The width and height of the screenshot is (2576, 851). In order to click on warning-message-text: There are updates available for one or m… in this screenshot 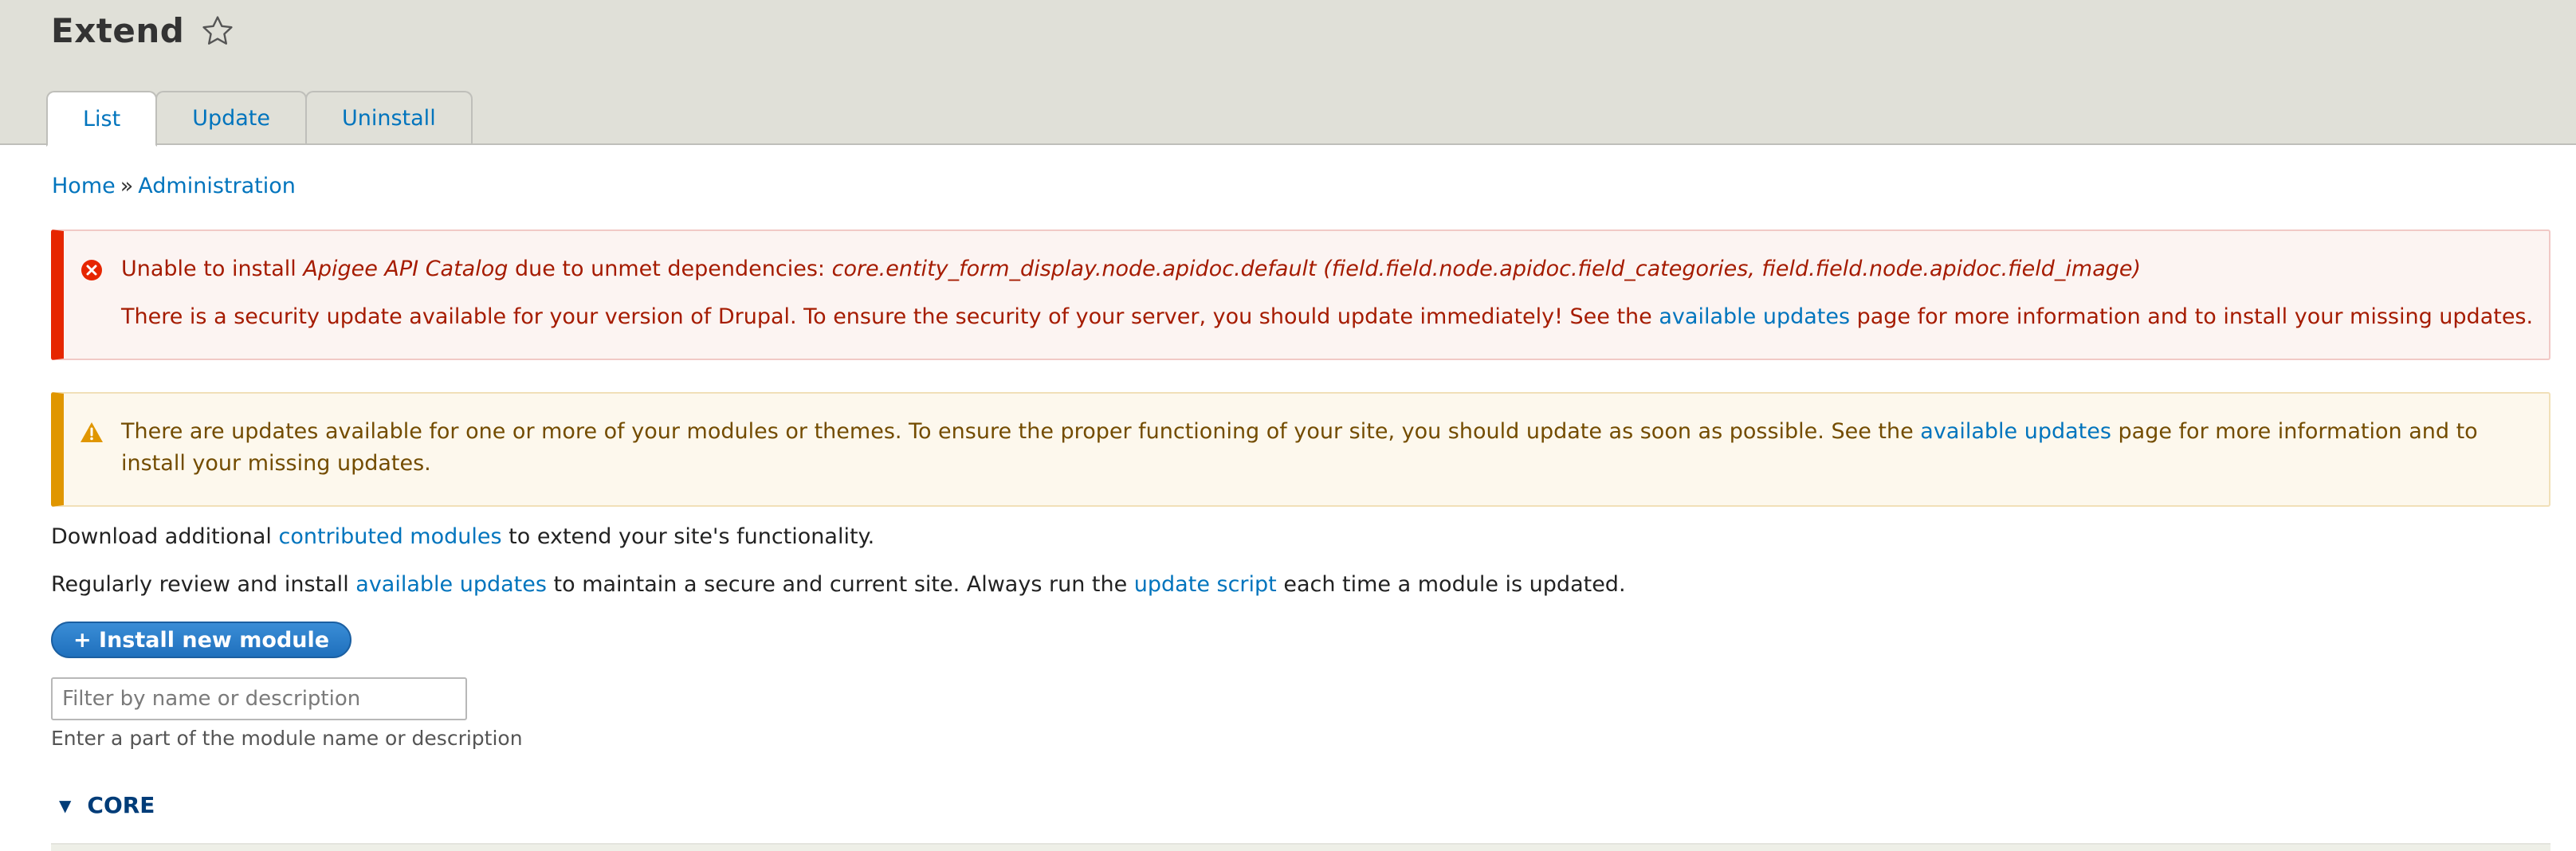, I will do `click(1311, 448)`.